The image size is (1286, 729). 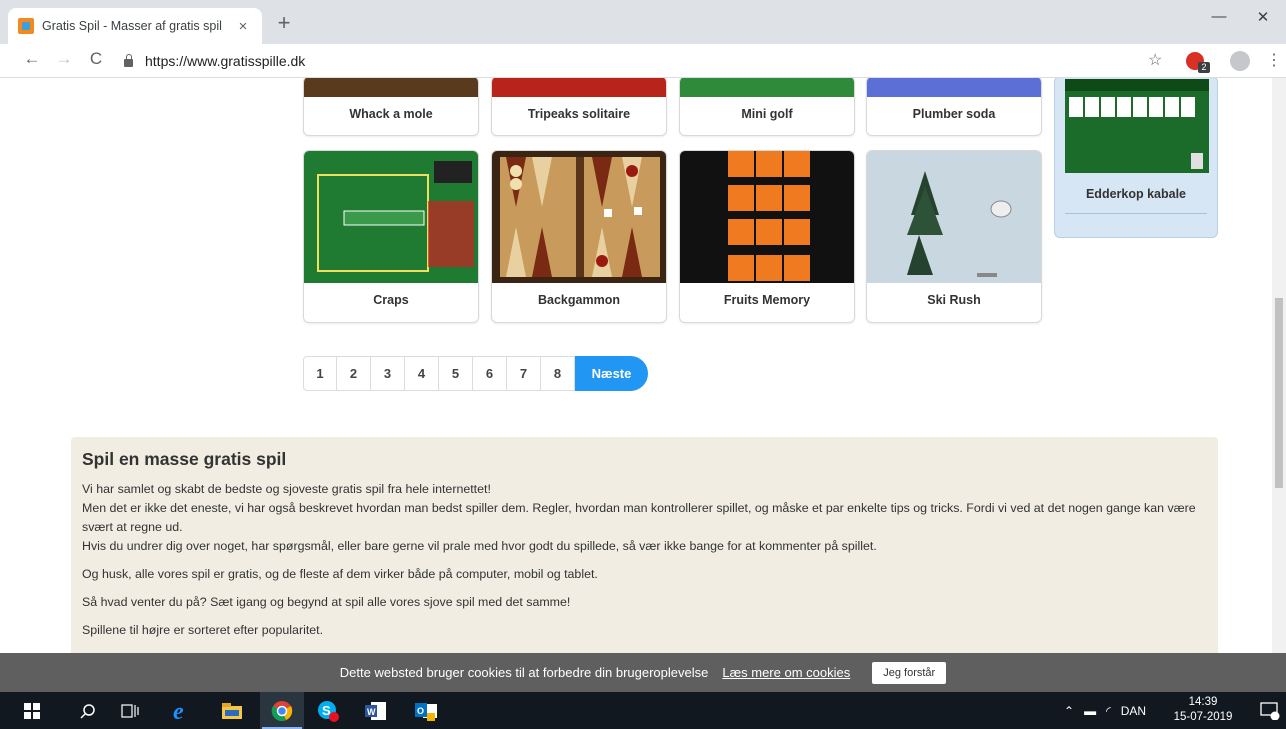 What do you see at coordinates (1069, 711) in the screenshot?
I see `tray-expand-icon: ⌃` at bounding box center [1069, 711].